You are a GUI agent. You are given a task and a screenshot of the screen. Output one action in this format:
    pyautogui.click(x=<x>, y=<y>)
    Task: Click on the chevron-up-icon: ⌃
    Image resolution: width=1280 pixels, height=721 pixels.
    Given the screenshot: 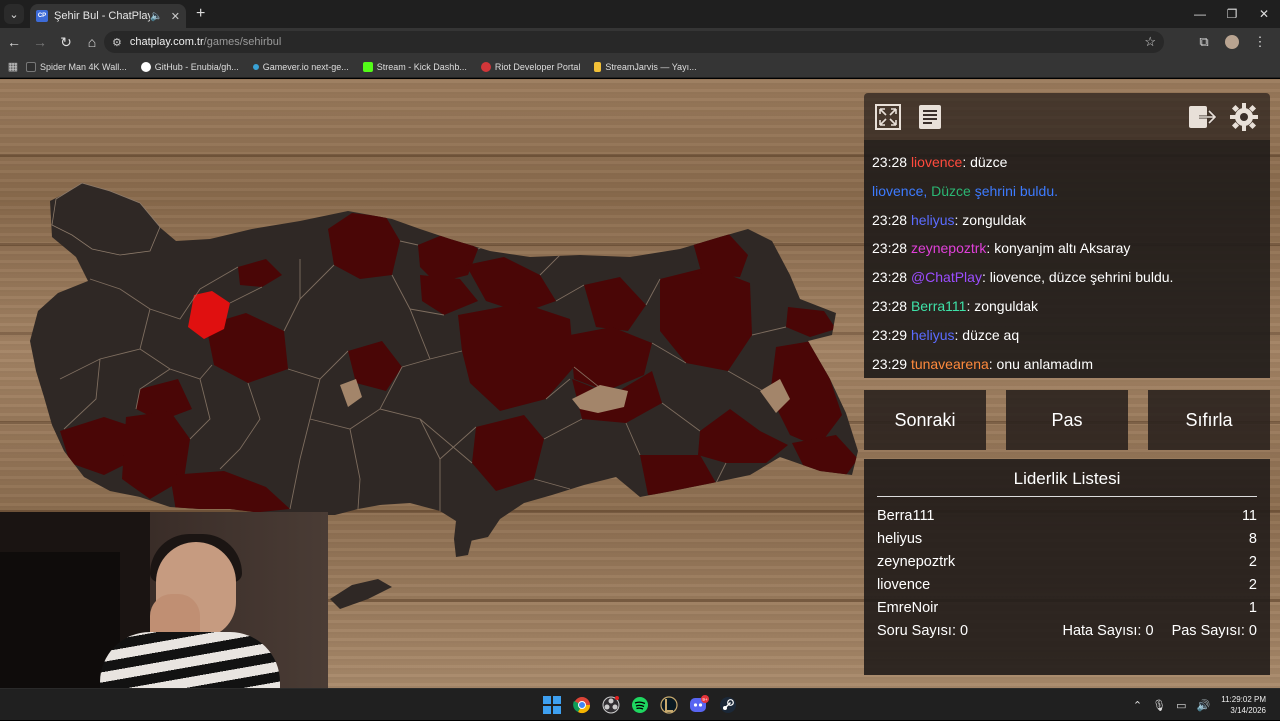 What is the action you would take?
    pyautogui.click(x=1137, y=705)
    